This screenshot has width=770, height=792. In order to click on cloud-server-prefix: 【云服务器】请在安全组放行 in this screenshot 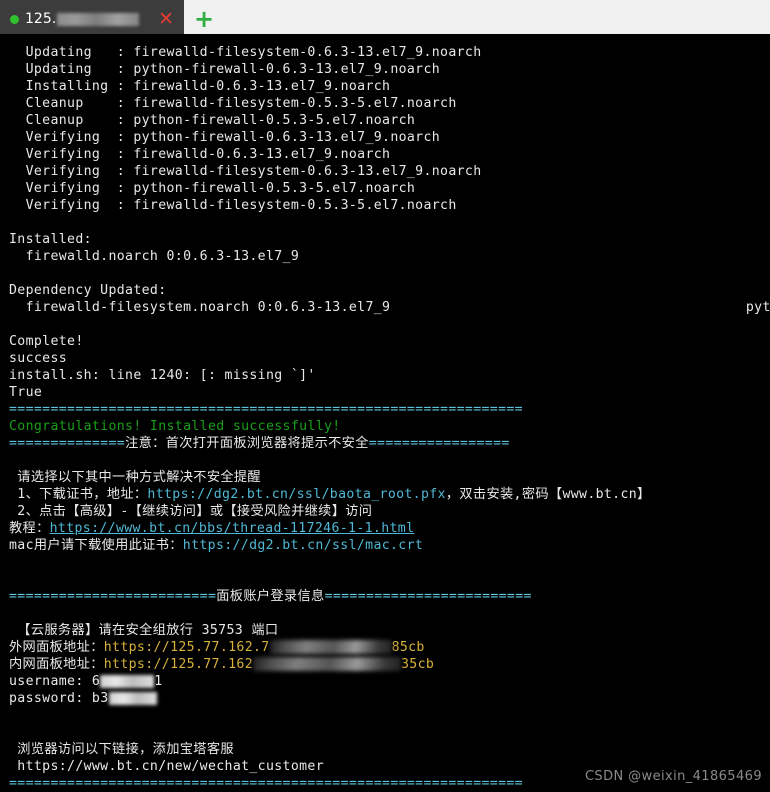, I will do `click(105, 630)`.